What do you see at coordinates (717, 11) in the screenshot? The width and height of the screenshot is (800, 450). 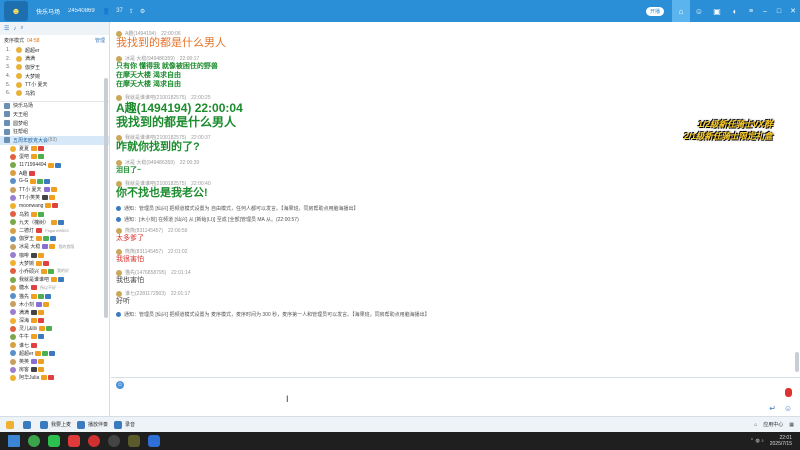 I see `game-icon: ▣` at bounding box center [717, 11].